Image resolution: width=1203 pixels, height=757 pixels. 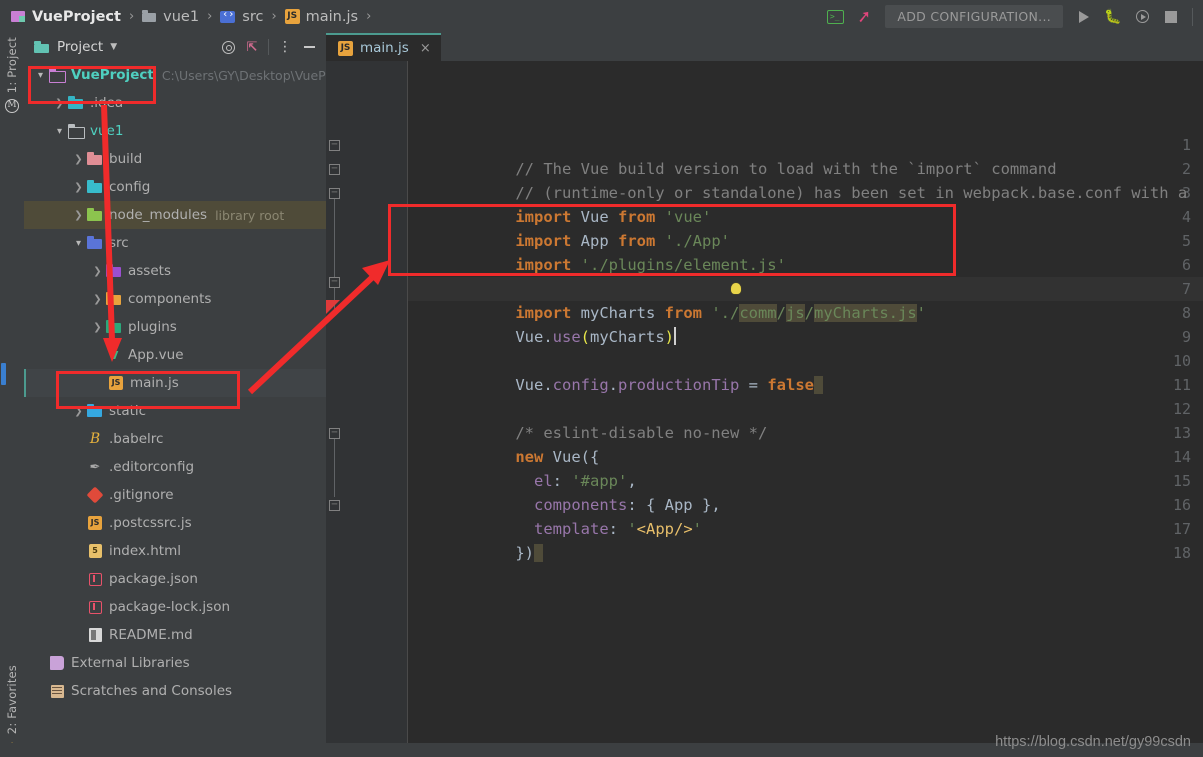 I want to click on tree-item-package-lock-json: package-lock.json, so click(x=175, y=607).